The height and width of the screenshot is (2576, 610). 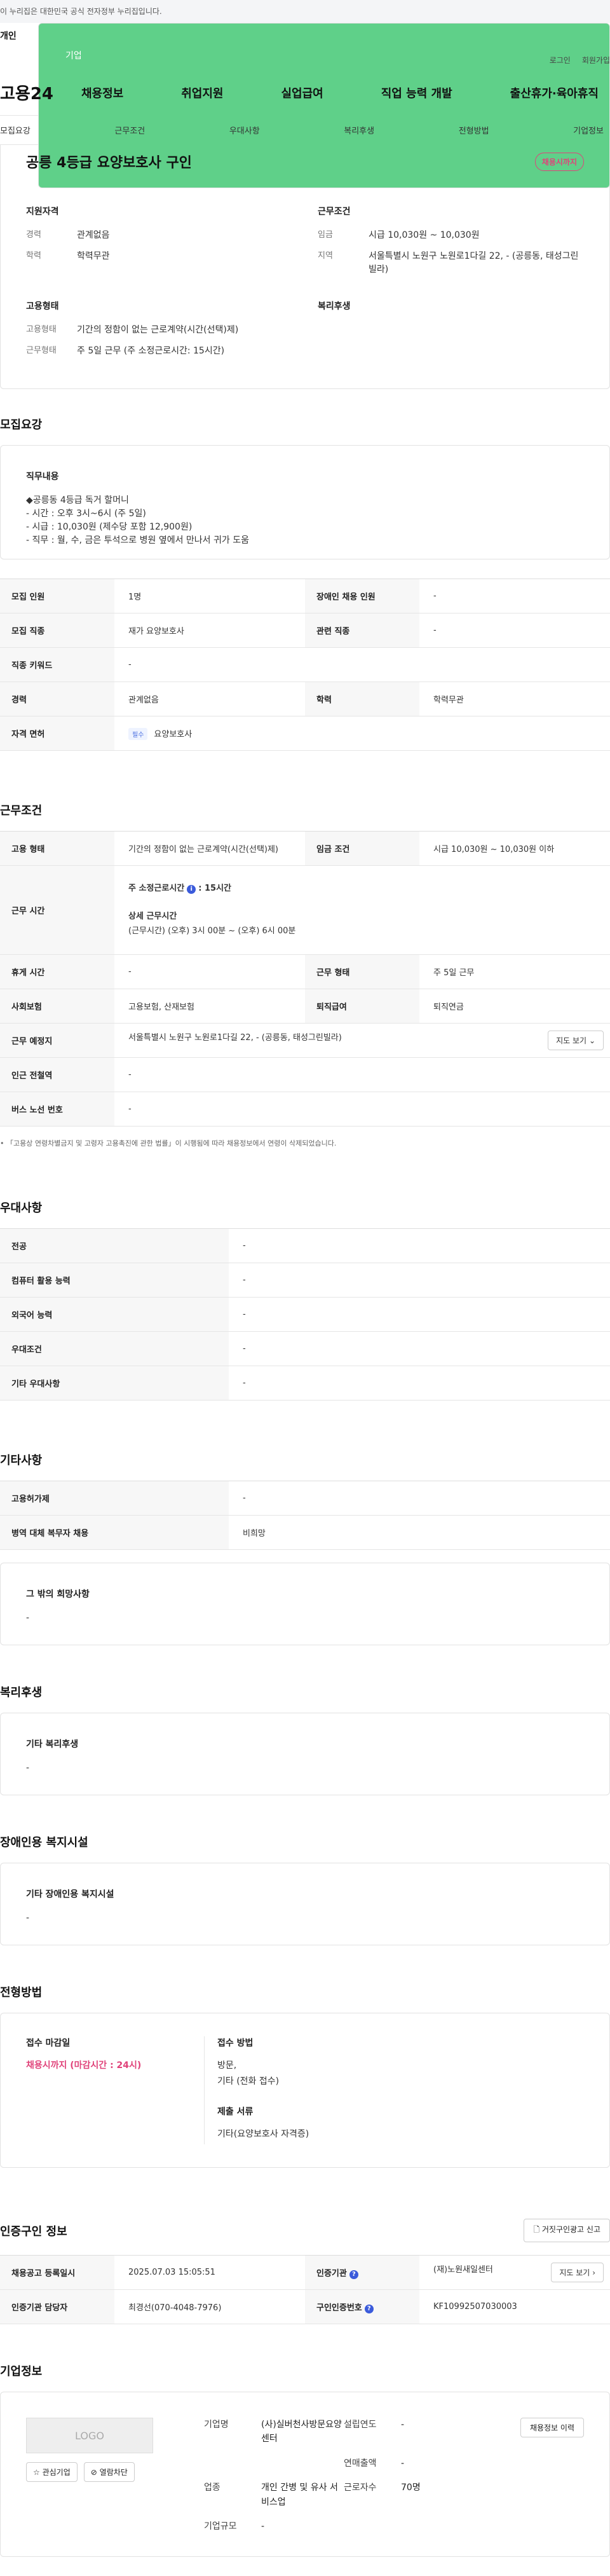 What do you see at coordinates (21, 2371) in the screenshot?
I see `company-section-title: 기업정보` at bounding box center [21, 2371].